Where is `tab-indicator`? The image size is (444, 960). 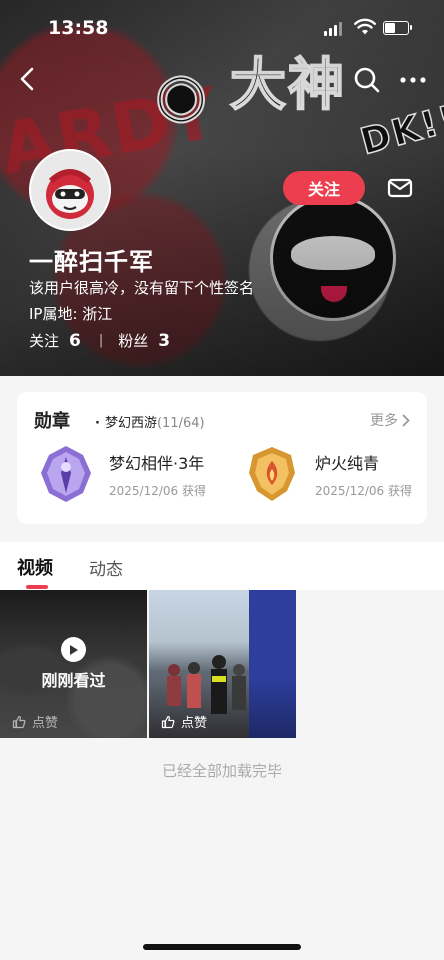 tab-indicator is located at coordinates (37, 587).